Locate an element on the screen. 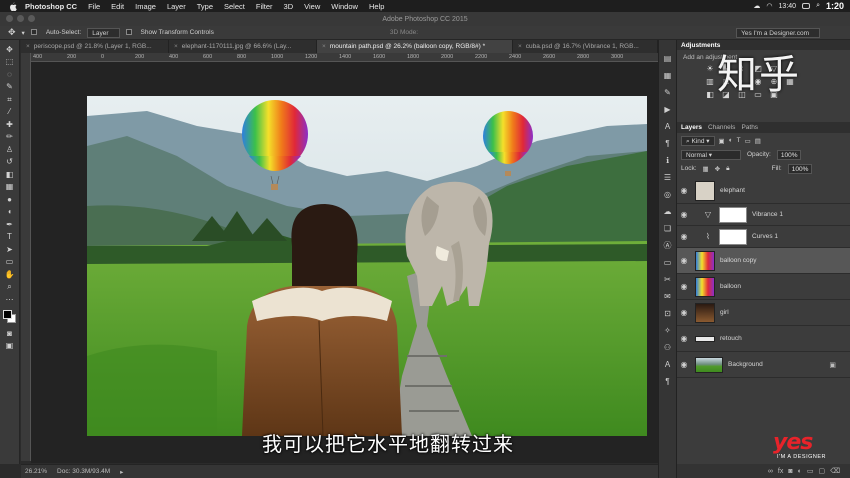 Image resolution: width=850 pixels, height=478 pixels. quick-mask-icon: ◙ is located at coordinates (10, 333).